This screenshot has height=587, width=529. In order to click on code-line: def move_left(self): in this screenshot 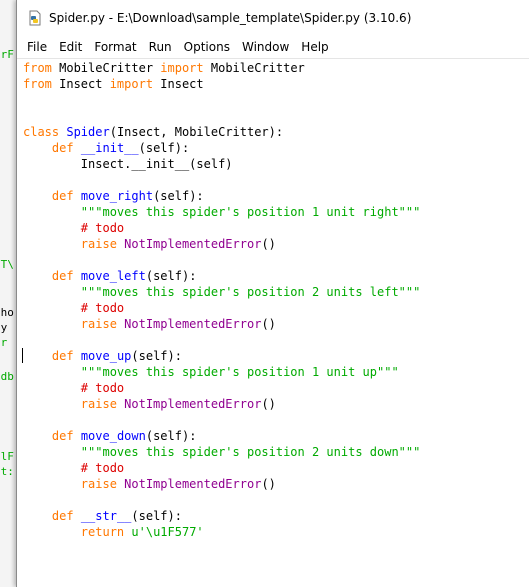, I will do `click(221, 276)`.